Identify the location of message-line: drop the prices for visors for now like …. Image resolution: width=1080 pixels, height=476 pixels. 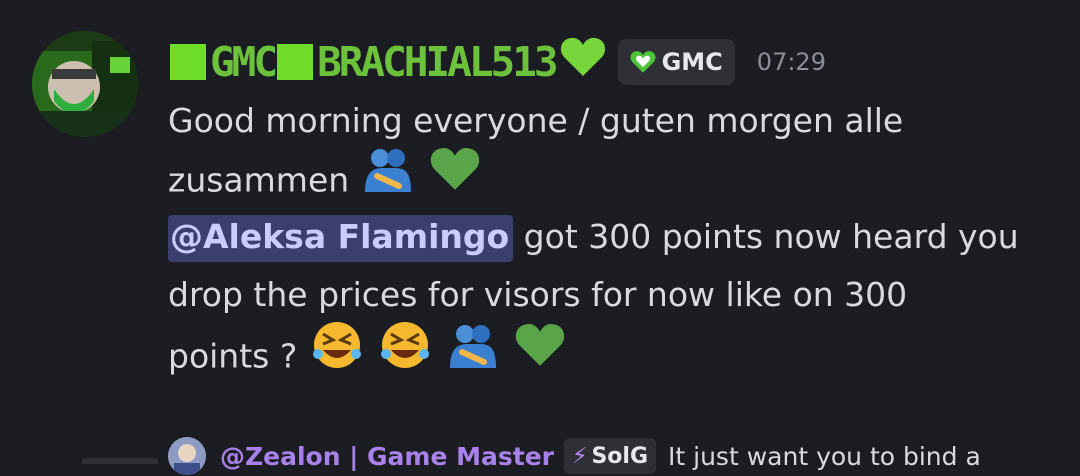
(538, 294).